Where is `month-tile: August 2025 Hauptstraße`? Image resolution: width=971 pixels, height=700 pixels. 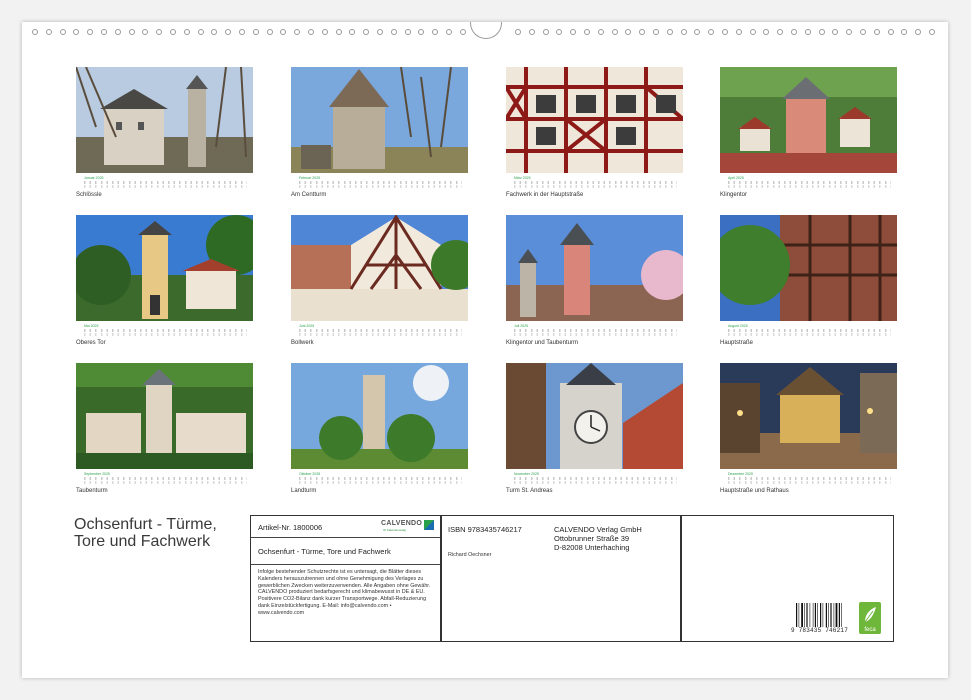
month-tile: August 2025 Hauptstraße is located at coordinates (808, 280).